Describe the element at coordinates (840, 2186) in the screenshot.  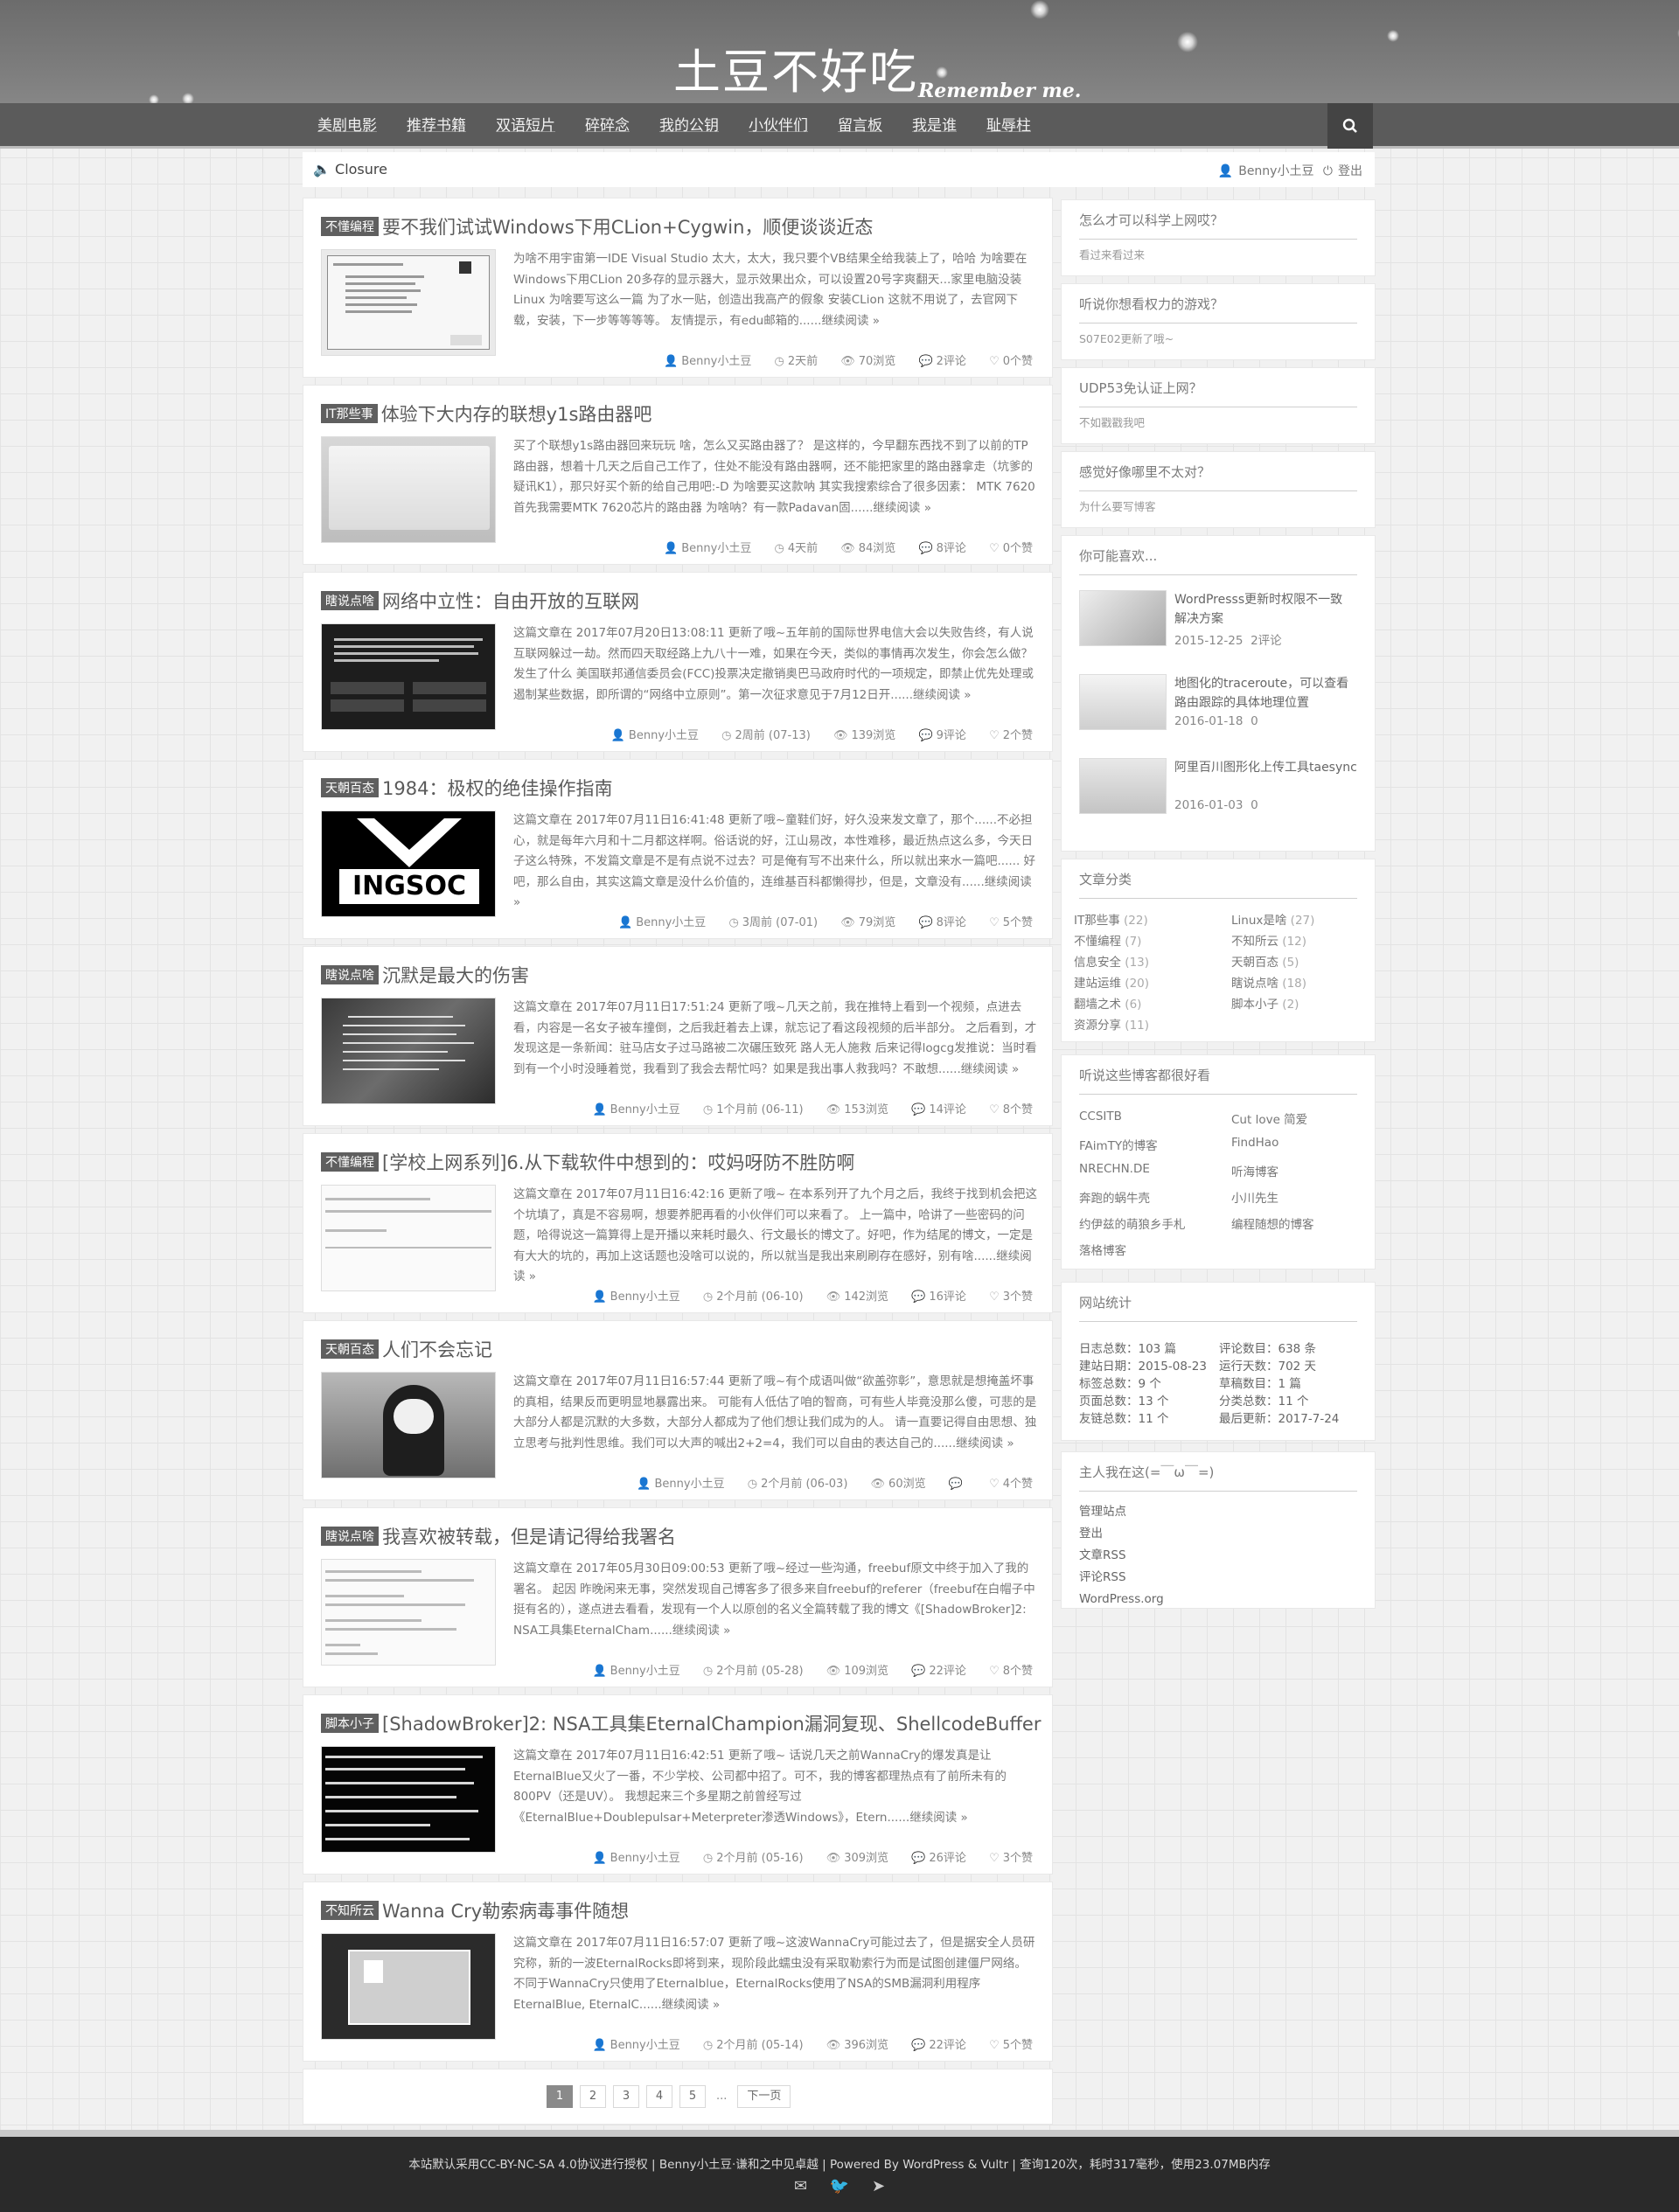
I see `twitter-icon: 🐦` at that location.